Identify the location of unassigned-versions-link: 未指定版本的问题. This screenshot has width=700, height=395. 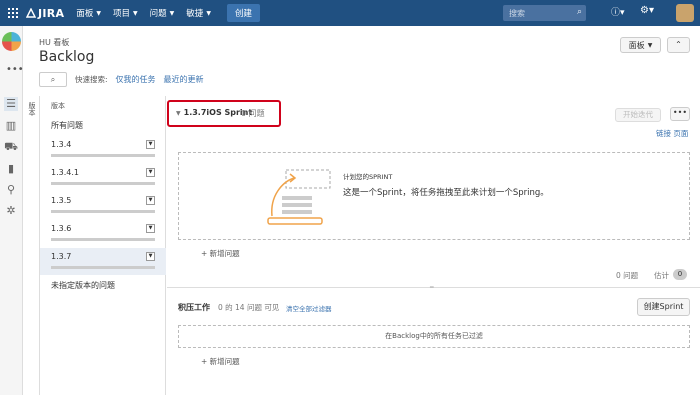
(83, 285).